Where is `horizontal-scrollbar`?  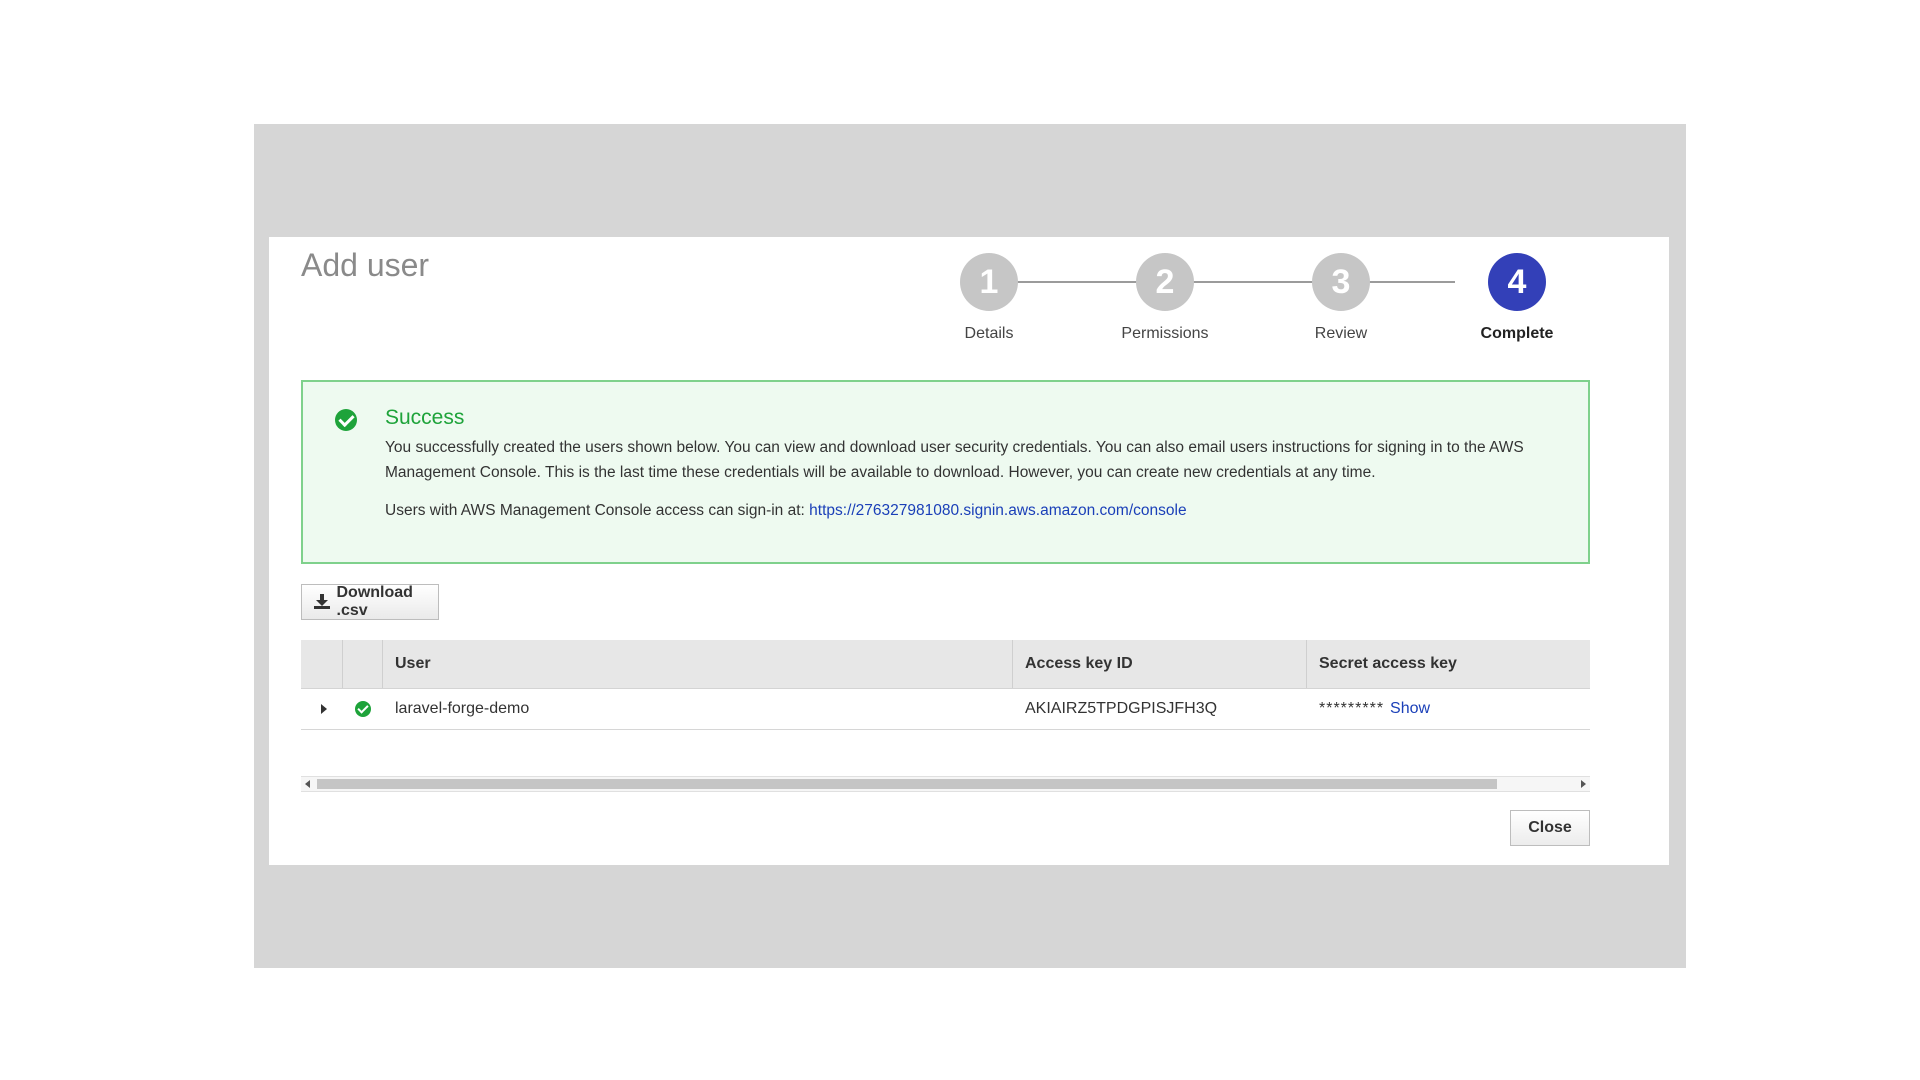
horizontal-scrollbar is located at coordinates (945, 784).